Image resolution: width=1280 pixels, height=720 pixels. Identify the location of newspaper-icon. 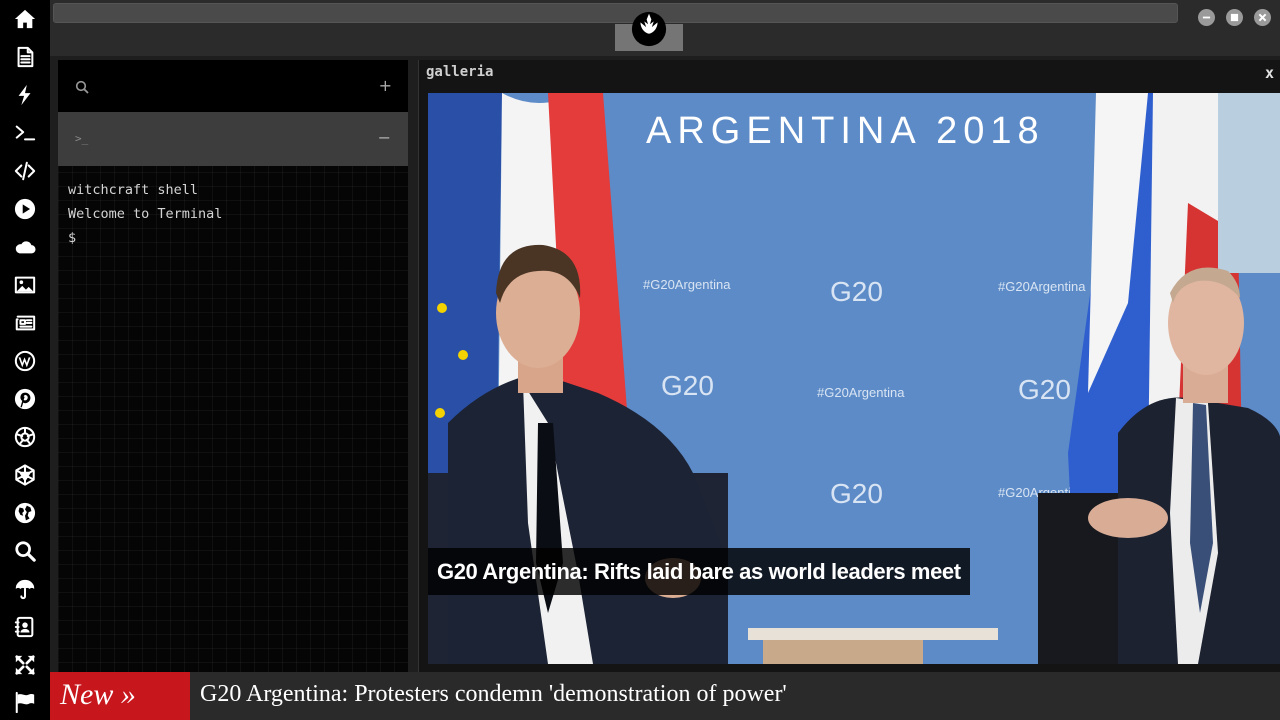
(25, 323).